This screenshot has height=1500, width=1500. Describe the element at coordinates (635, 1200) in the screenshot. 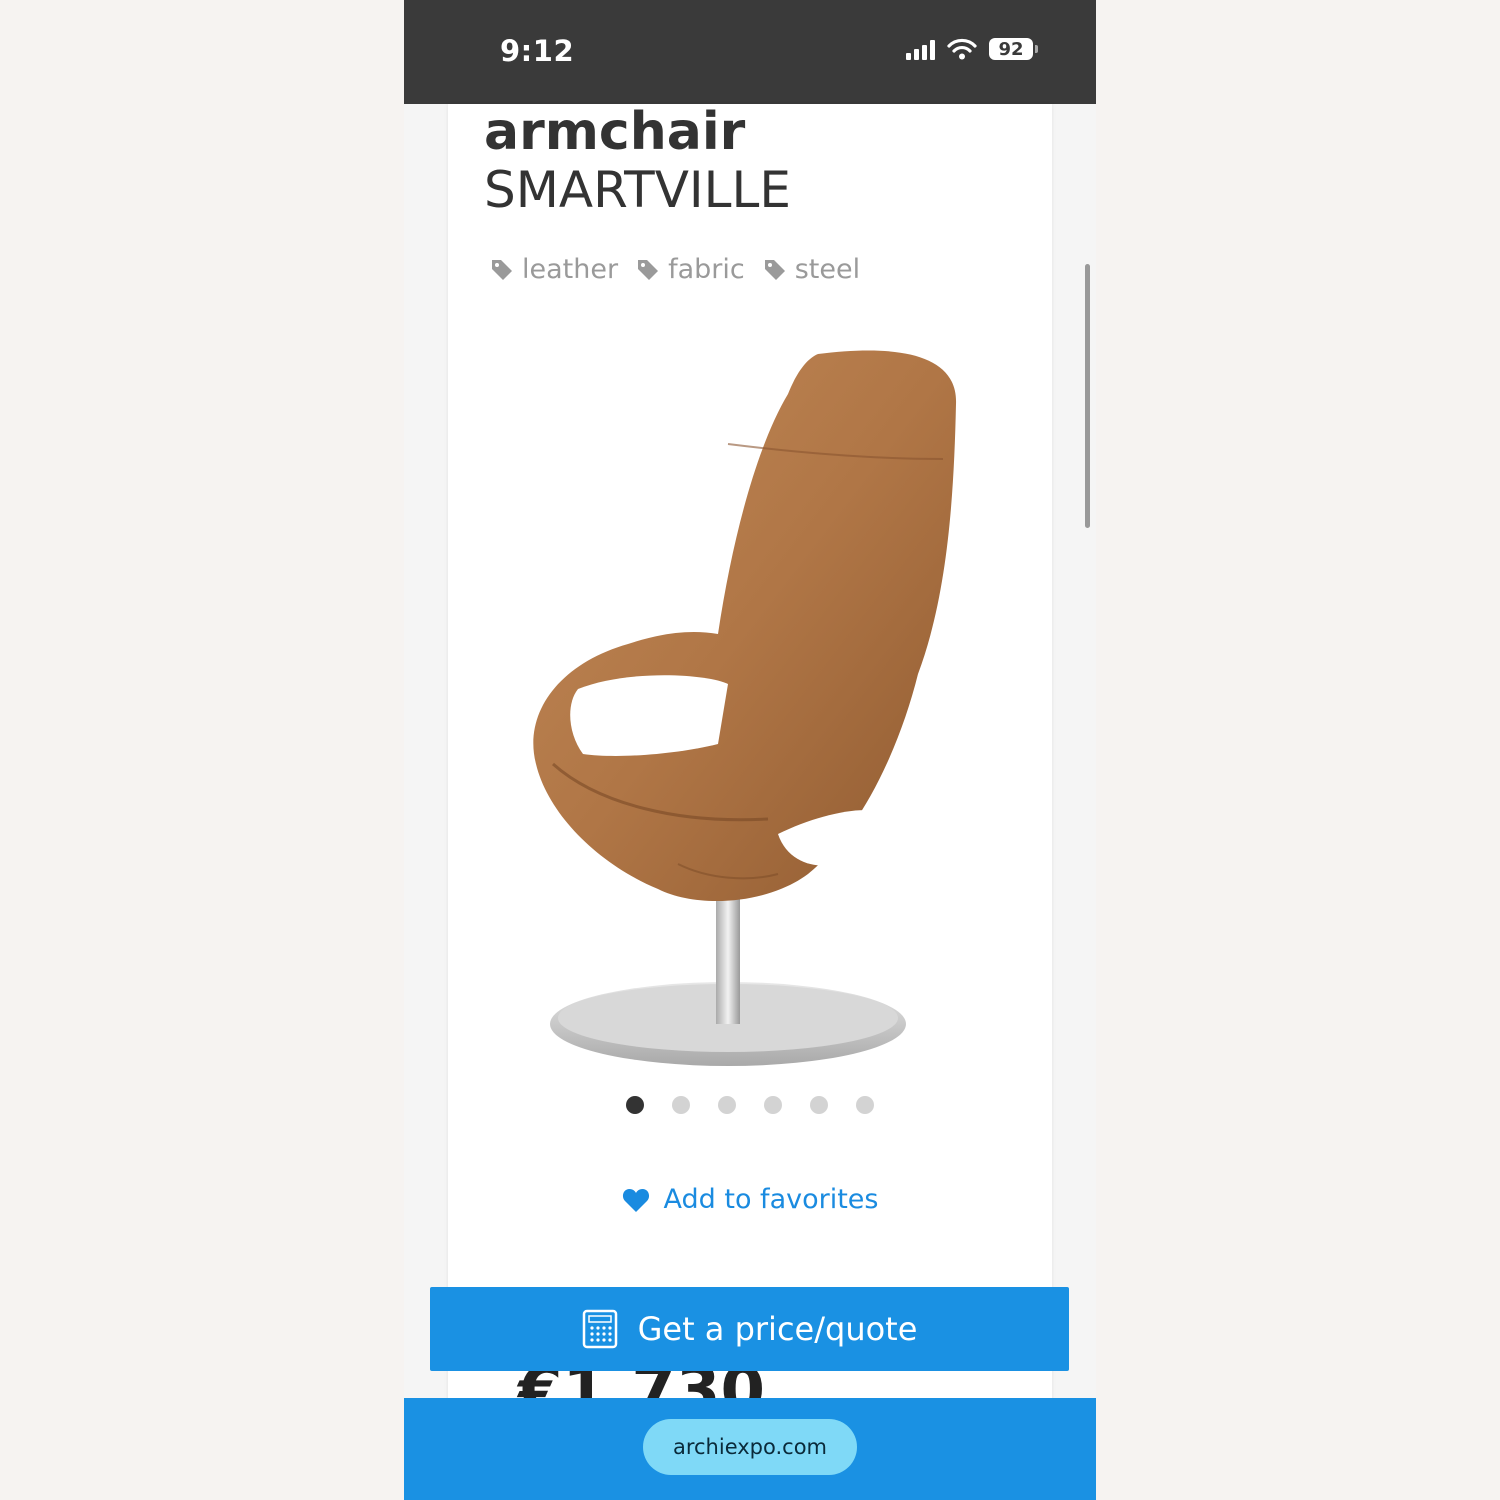

I see `heart-icon` at that location.